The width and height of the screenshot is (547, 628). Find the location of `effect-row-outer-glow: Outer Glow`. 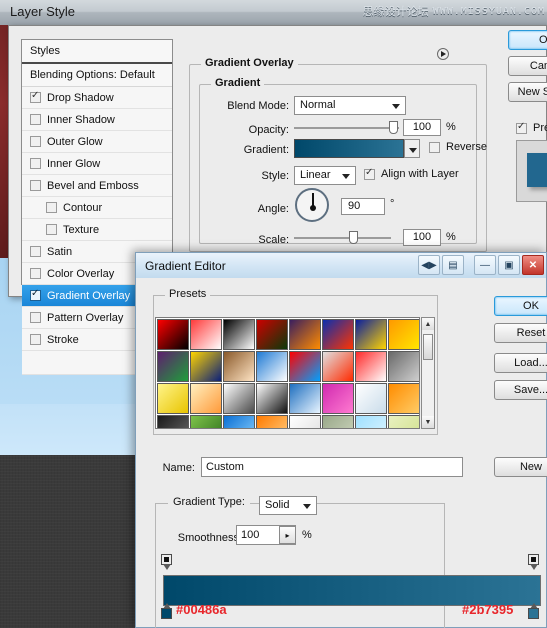

effect-row-outer-glow: Outer Glow is located at coordinates (97, 142).